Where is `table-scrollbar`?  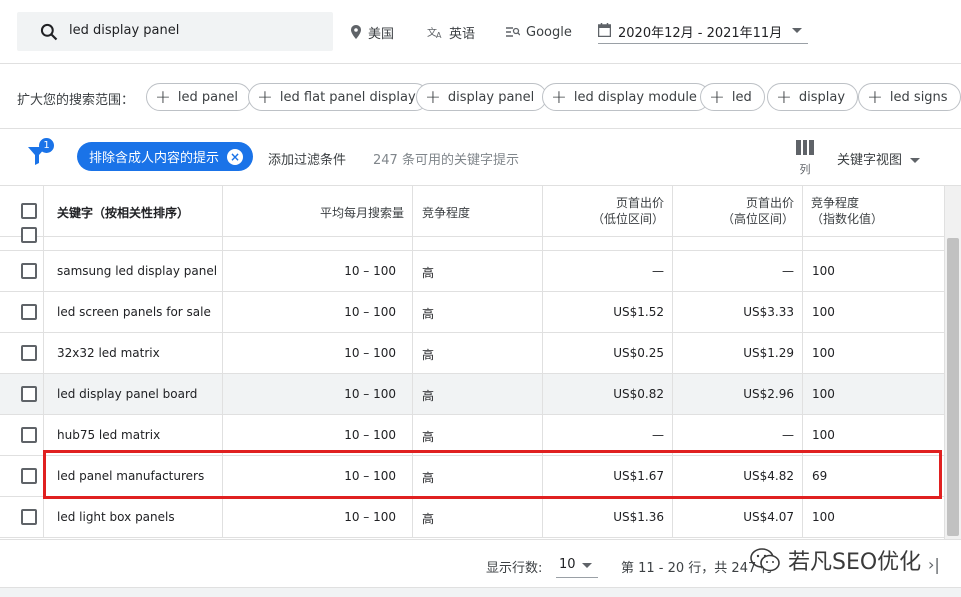 table-scrollbar is located at coordinates (952, 362).